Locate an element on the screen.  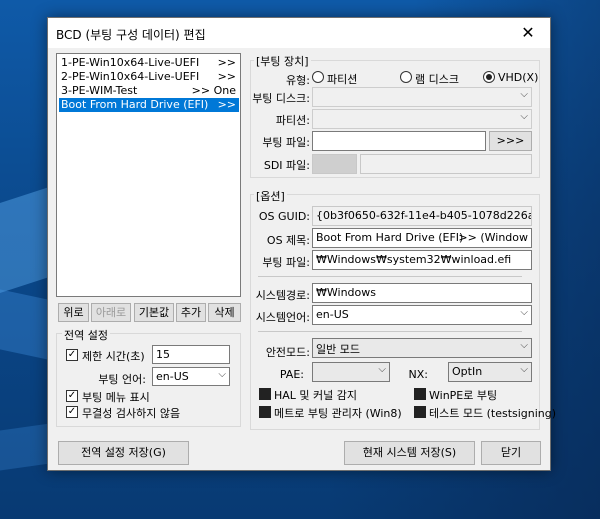
boot-language-select: en-US ⌵ is located at coordinates (191, 376).